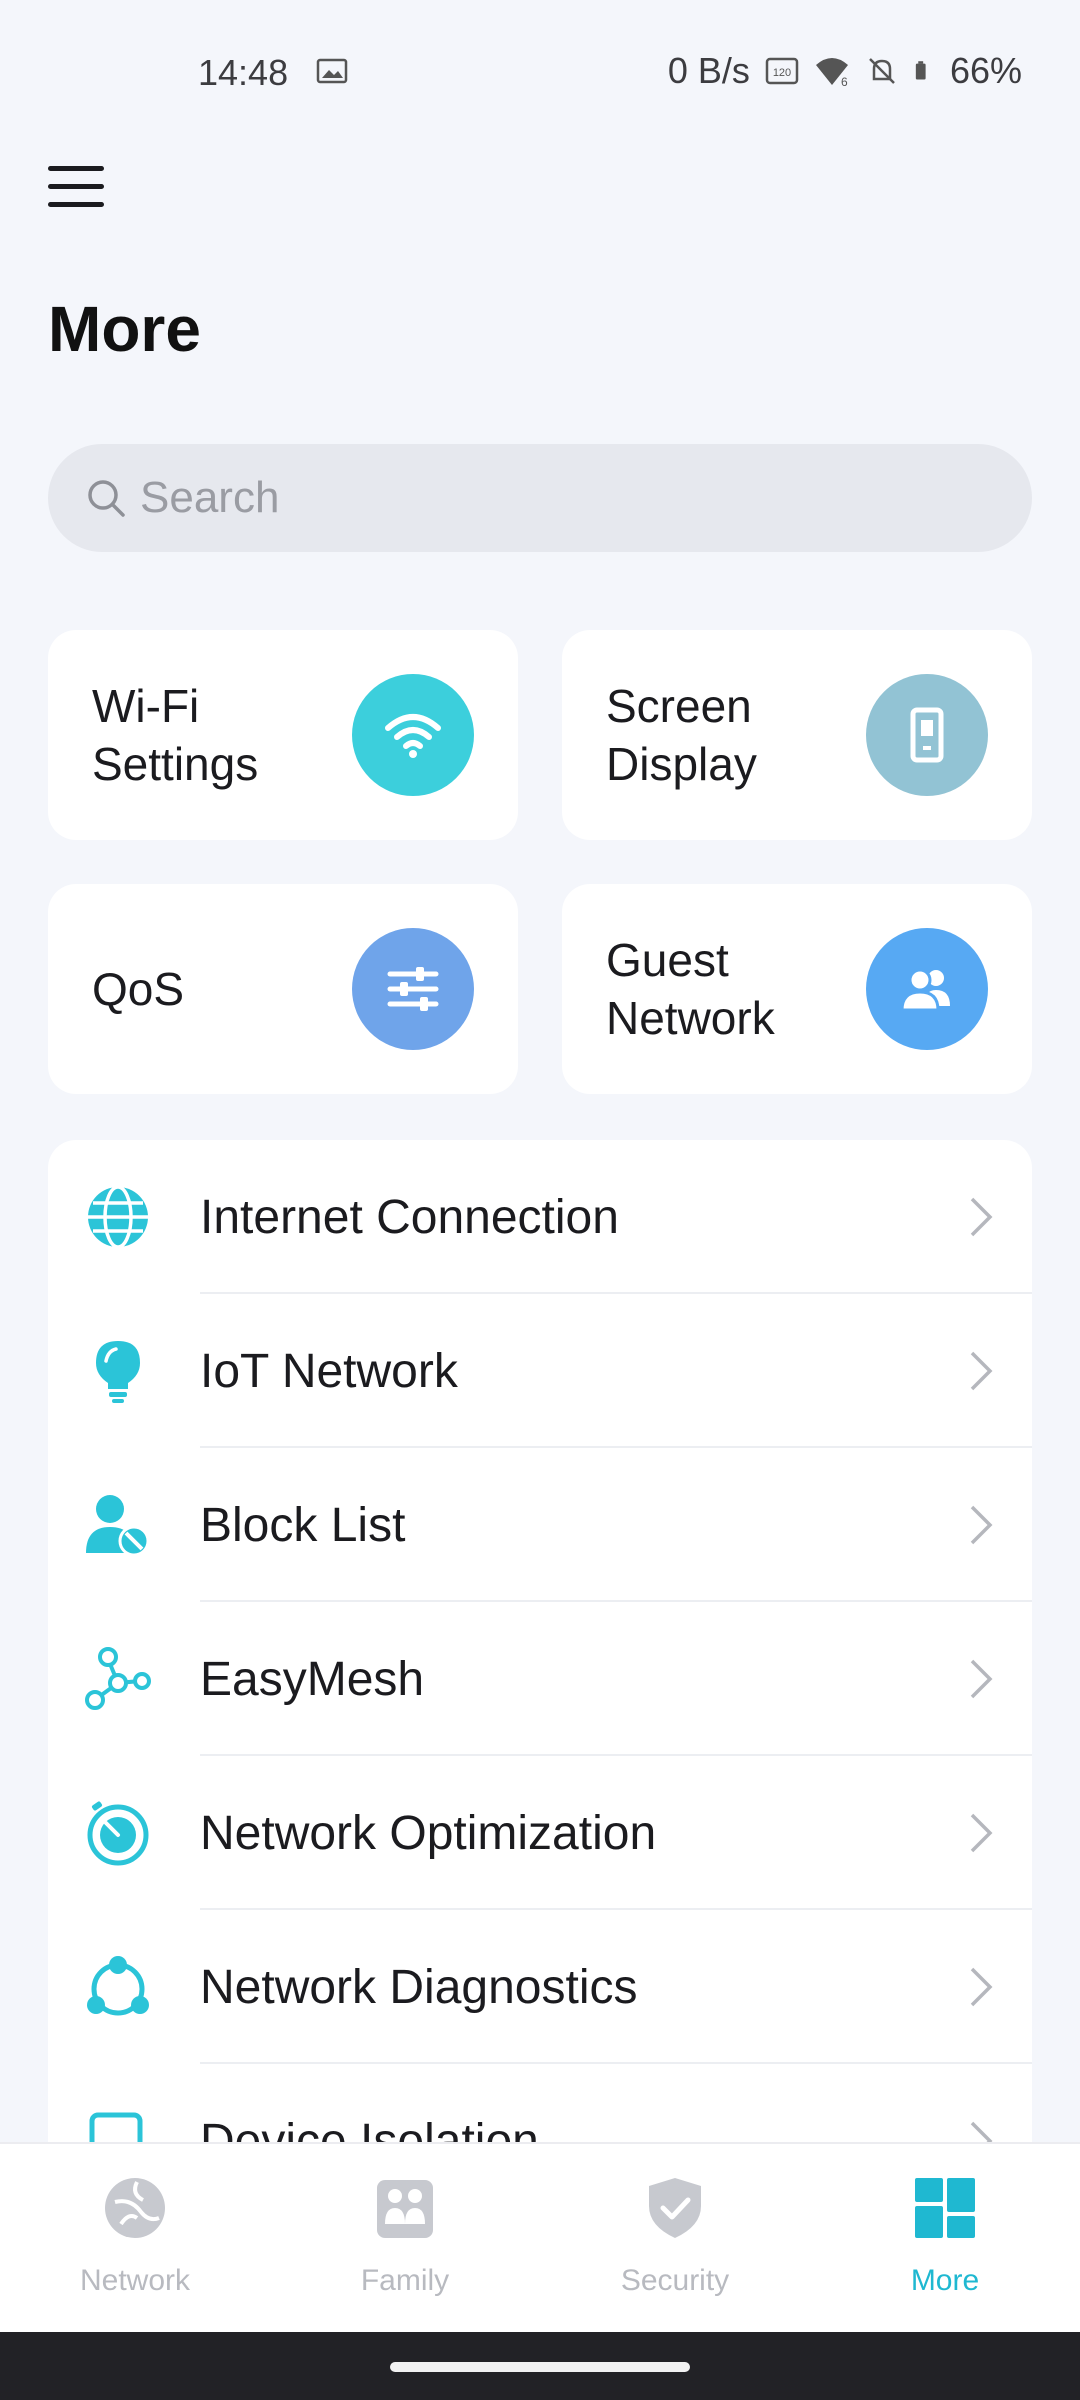  What do you see at coordinates (405, 2209) in the screenshot?
I see `family-icon` at bounding box center [405, 2209].